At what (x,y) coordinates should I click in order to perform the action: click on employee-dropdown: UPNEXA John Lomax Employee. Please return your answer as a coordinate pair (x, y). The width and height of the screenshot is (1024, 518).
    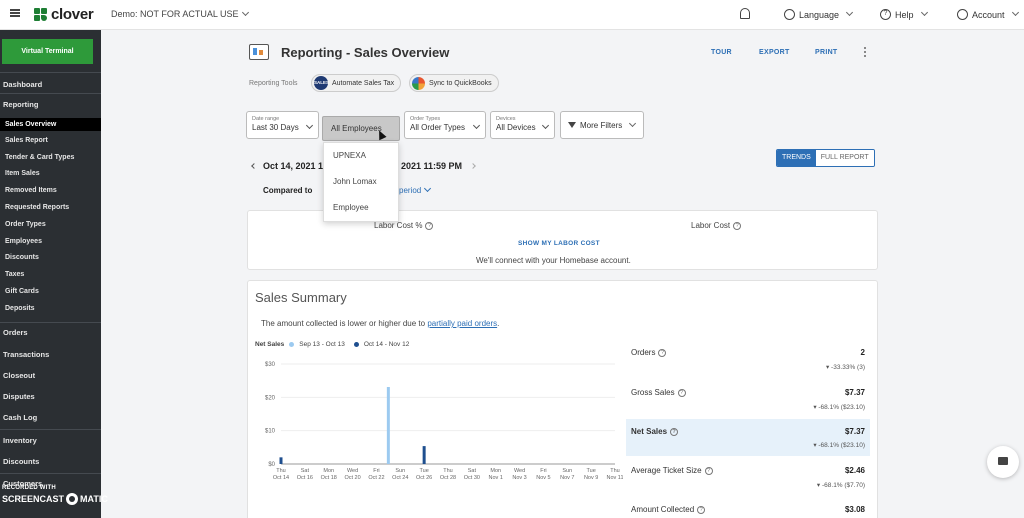
    Looking at the image, I should click on (361, 182).